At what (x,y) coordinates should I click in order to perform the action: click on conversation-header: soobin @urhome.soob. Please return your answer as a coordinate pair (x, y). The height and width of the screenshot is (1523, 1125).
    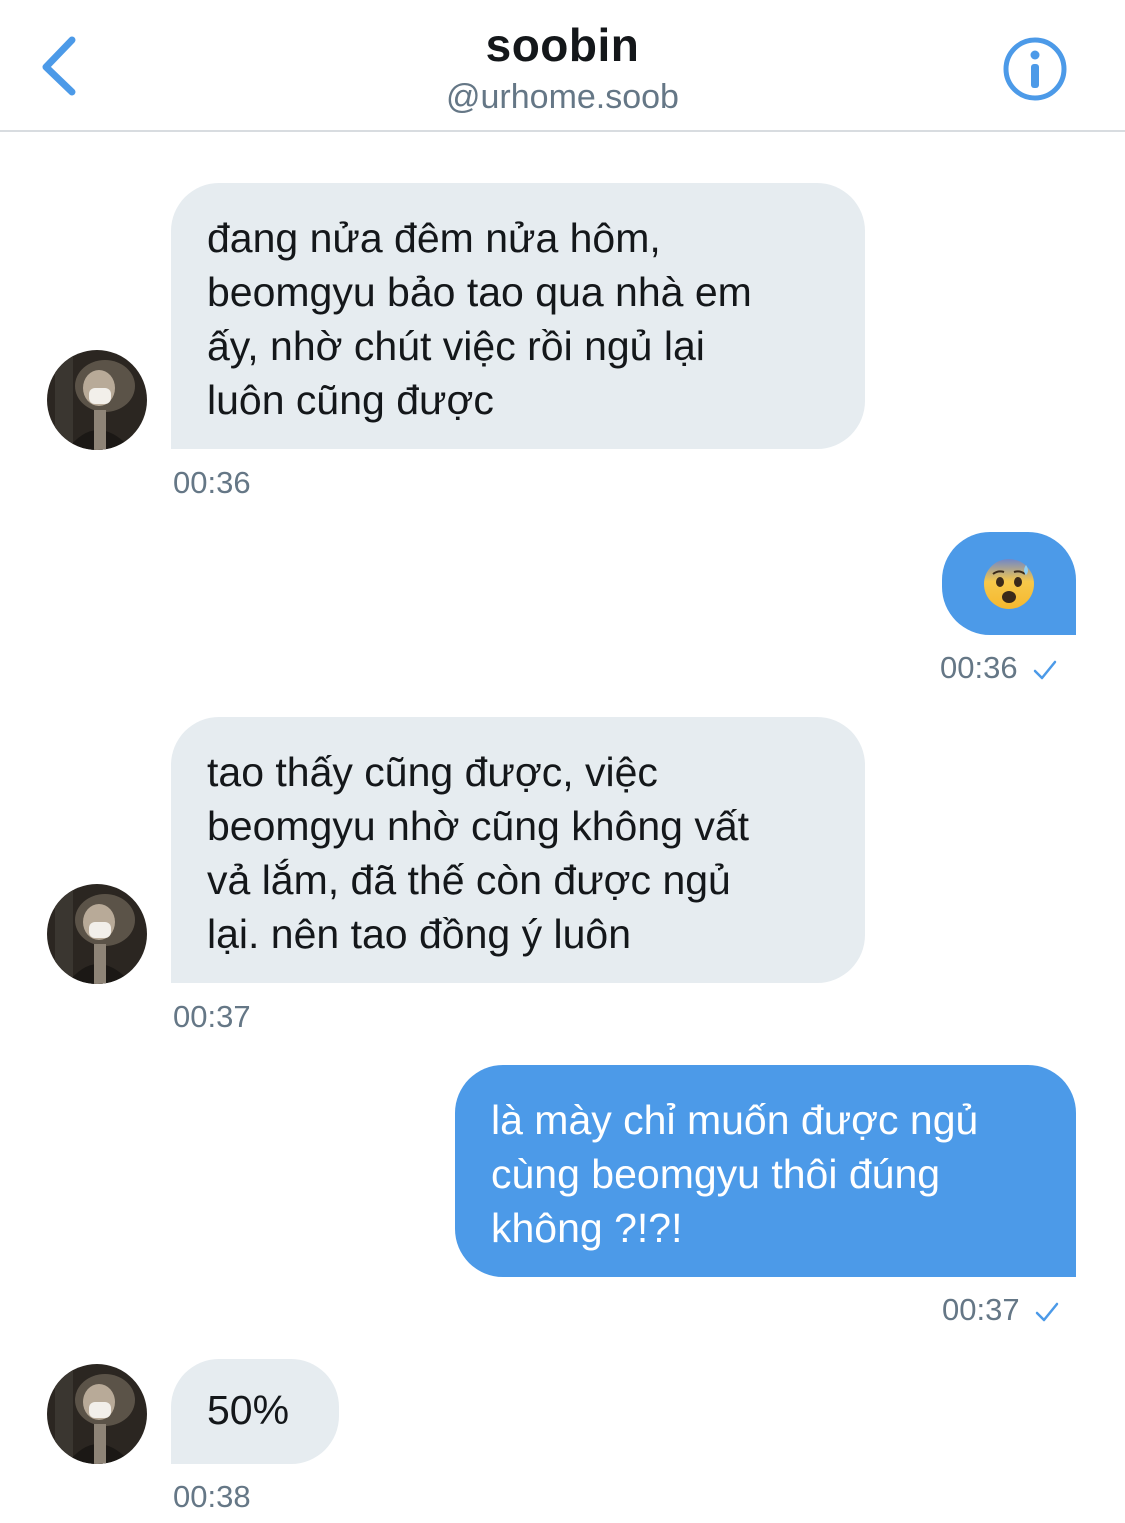
    Looking at the image, I should click on (562, 66).